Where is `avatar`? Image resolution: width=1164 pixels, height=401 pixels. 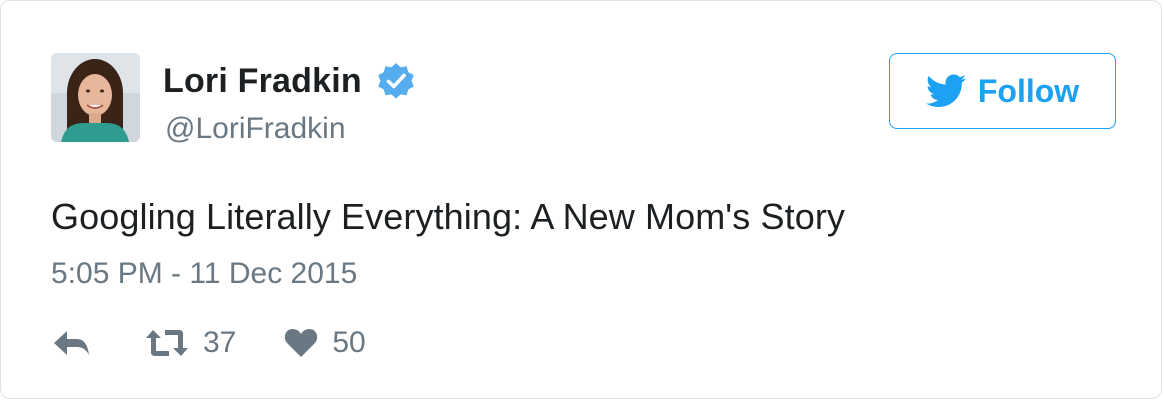 avatar is located at coordinates (95, 97).